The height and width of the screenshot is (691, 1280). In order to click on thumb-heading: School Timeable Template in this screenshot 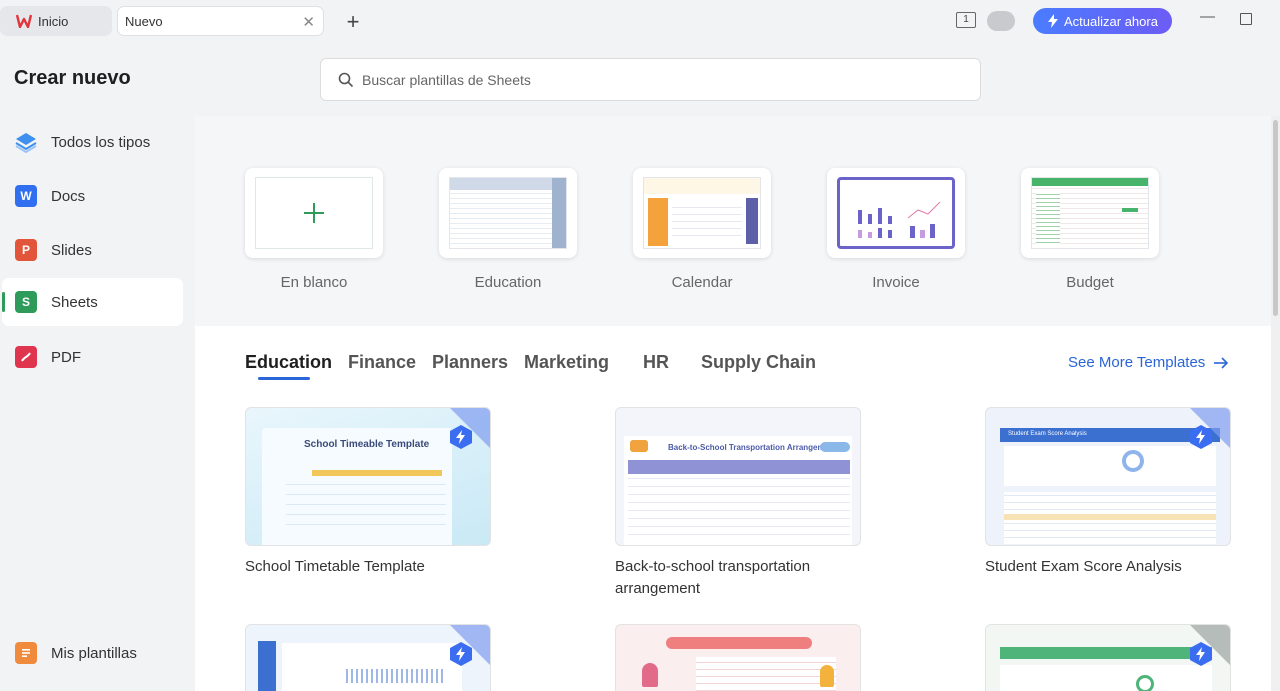, I will do `click(367, 444)`.